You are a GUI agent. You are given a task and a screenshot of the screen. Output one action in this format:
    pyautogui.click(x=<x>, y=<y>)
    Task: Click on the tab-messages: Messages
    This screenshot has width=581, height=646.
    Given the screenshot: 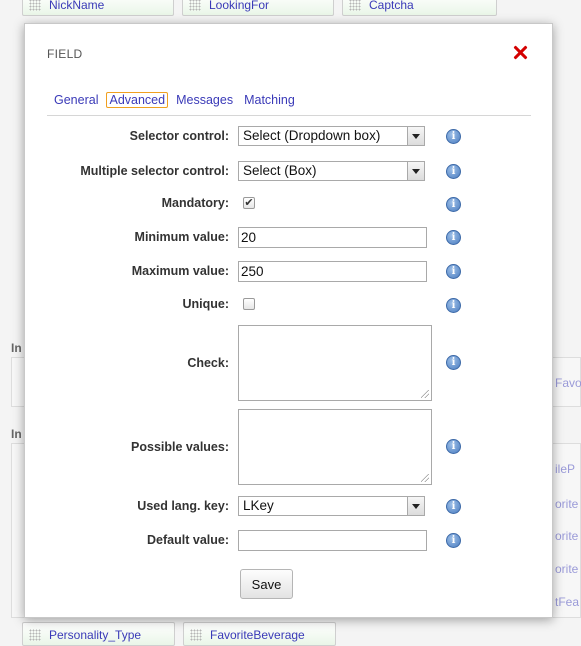 What is the action you would take?
    pyautogui.click(x=204, y=100)
    